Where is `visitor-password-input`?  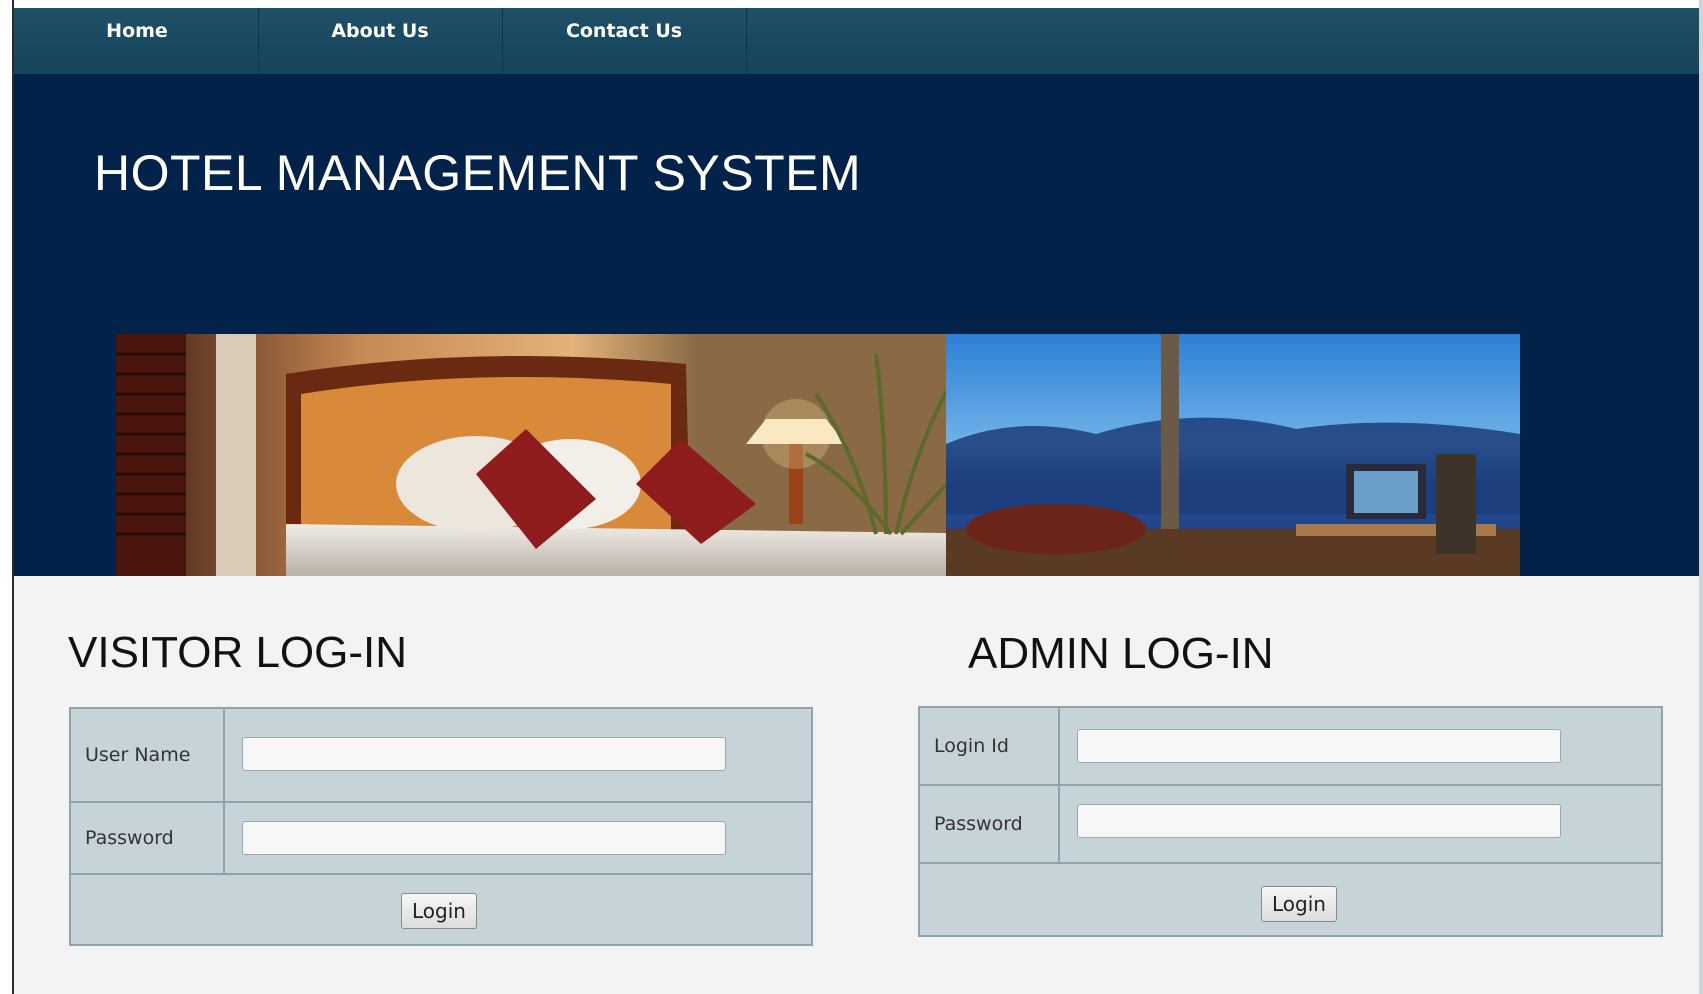
visitor-password-input is located at coordinates (484, 838).